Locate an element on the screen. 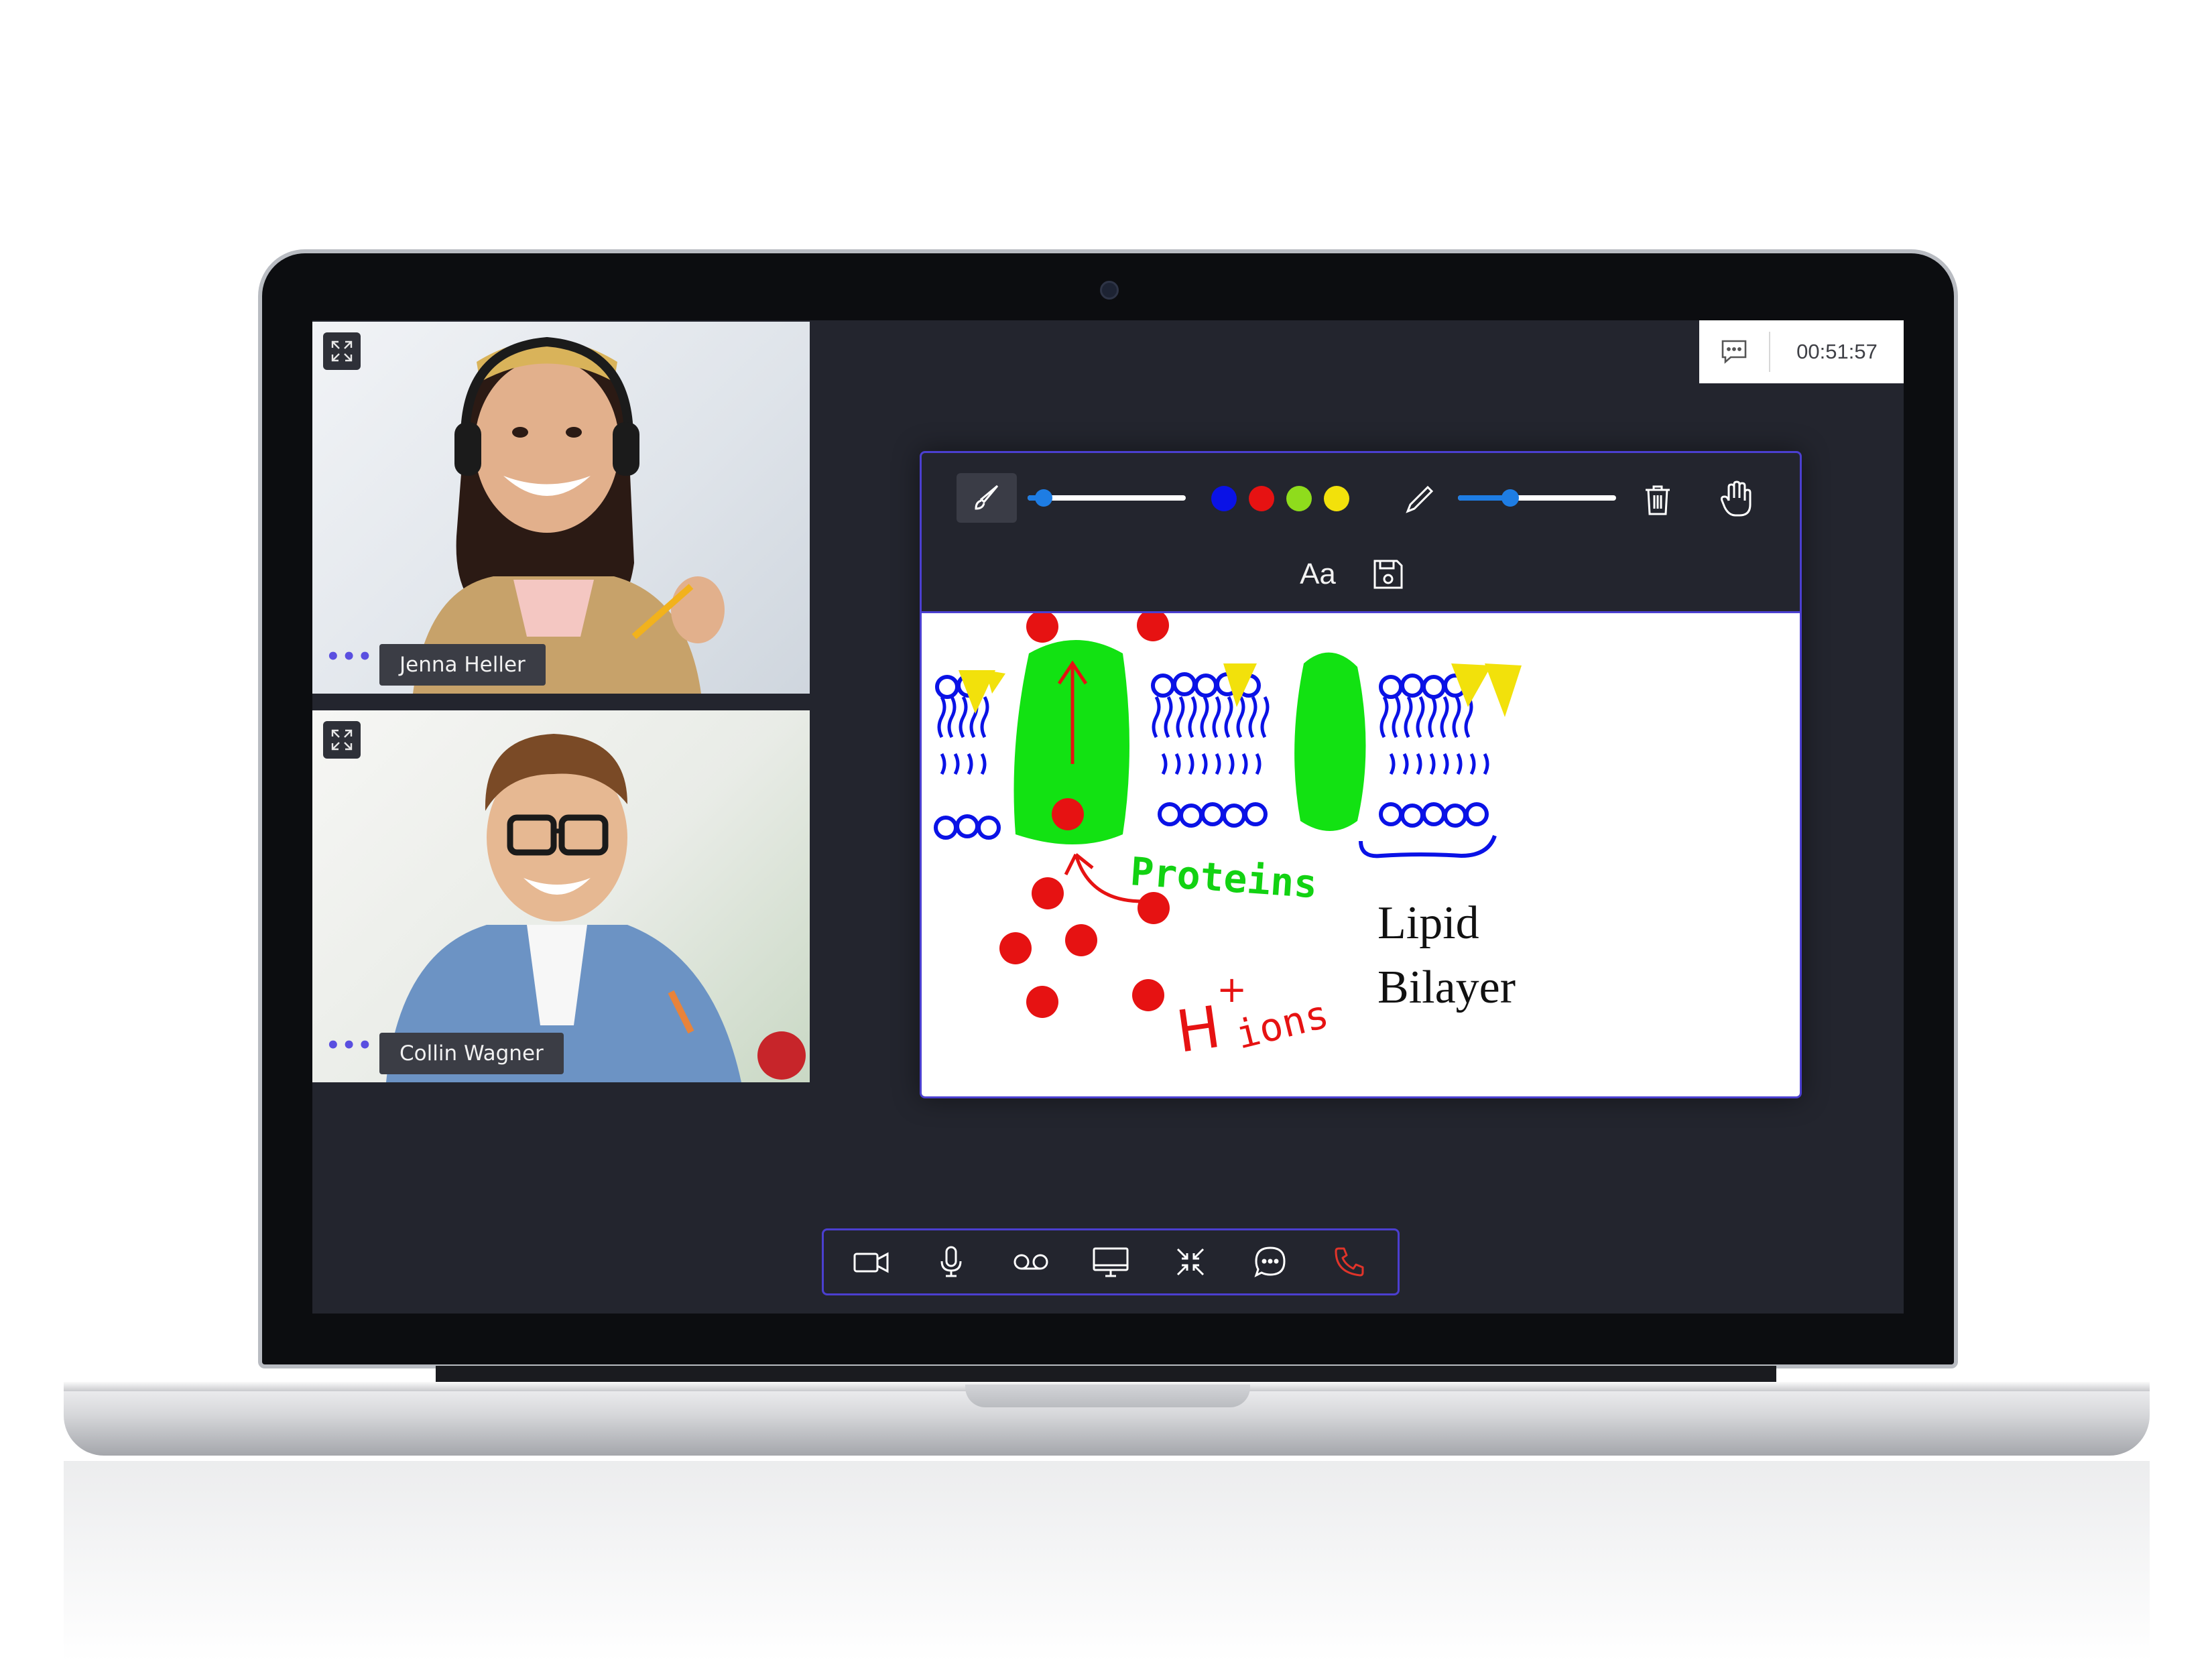 The width and height of the screenshot is (2212, 1662). color-swatch-yellow is located at coordinates (1336, 498).